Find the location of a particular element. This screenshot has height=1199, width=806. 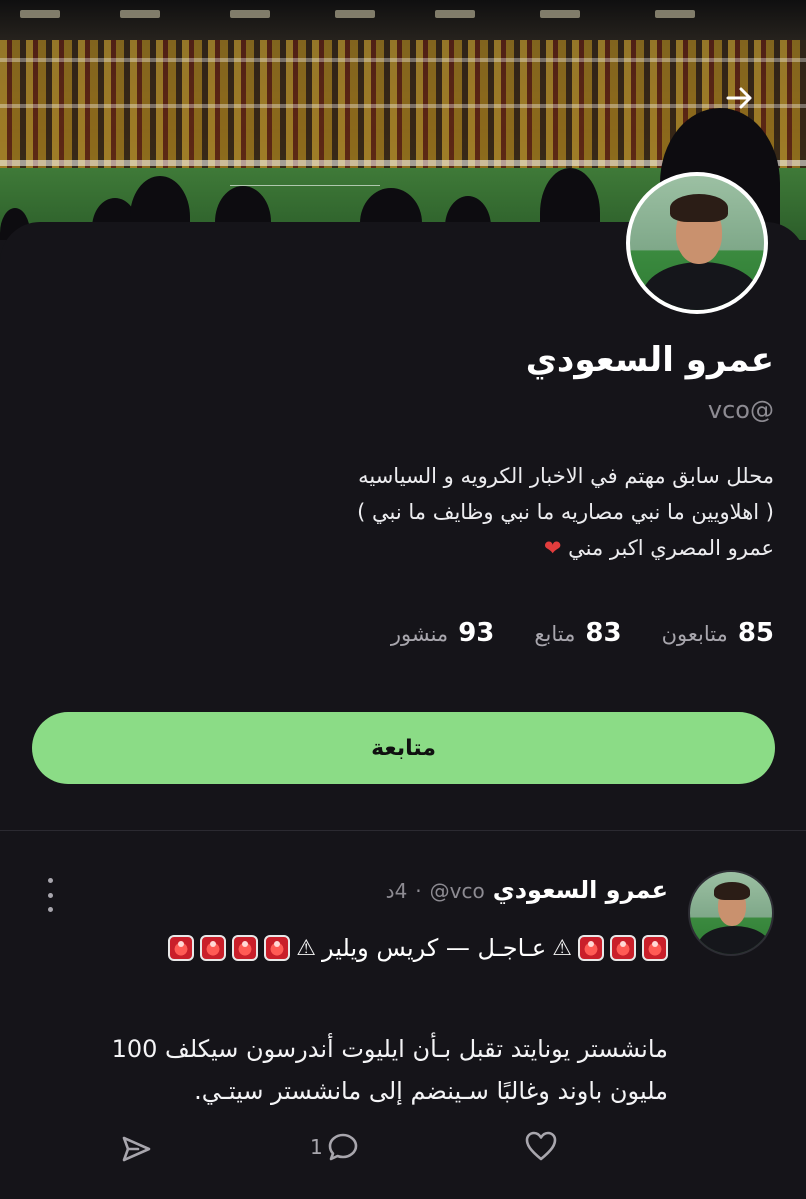

section-divider is located at coordinates (403, 830).